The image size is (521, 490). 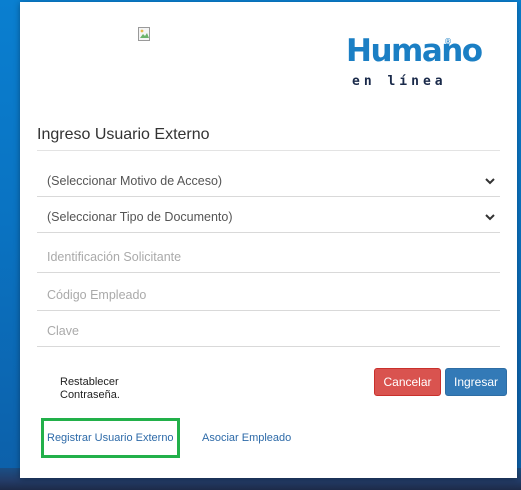 I want to click on employee-code-placeholder: Código Empleado, so click(x=97, y=295).